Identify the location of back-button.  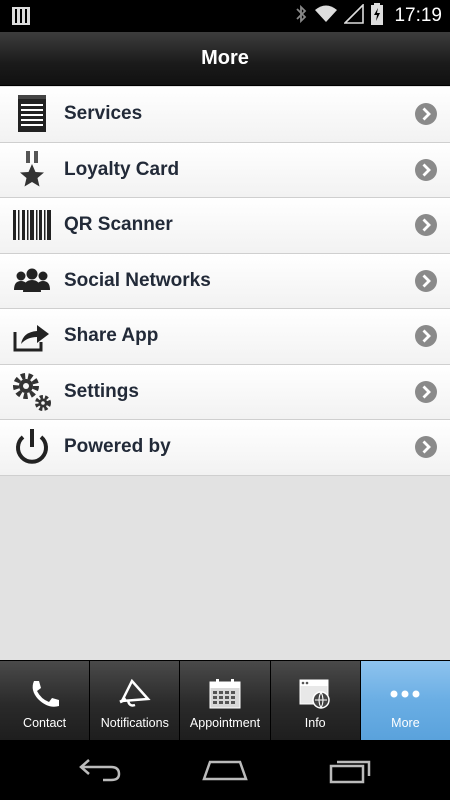
(100, 770).